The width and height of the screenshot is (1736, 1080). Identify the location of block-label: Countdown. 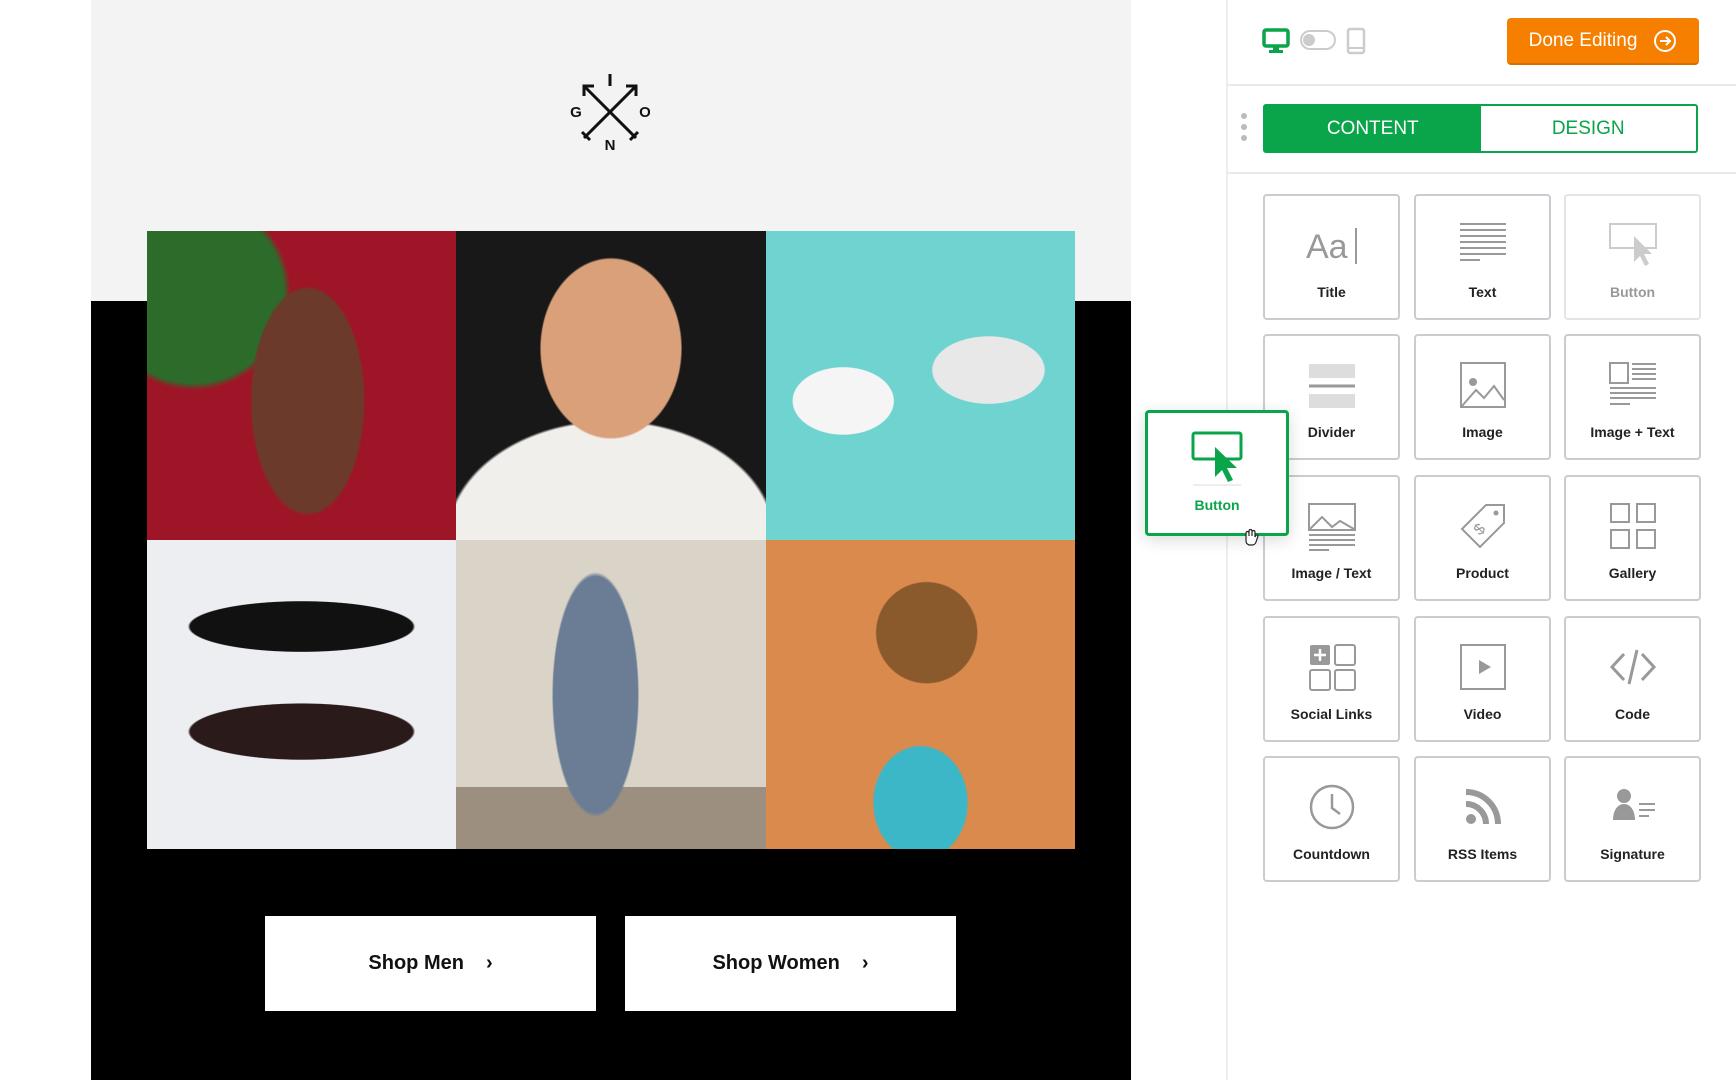
(1331, 854).